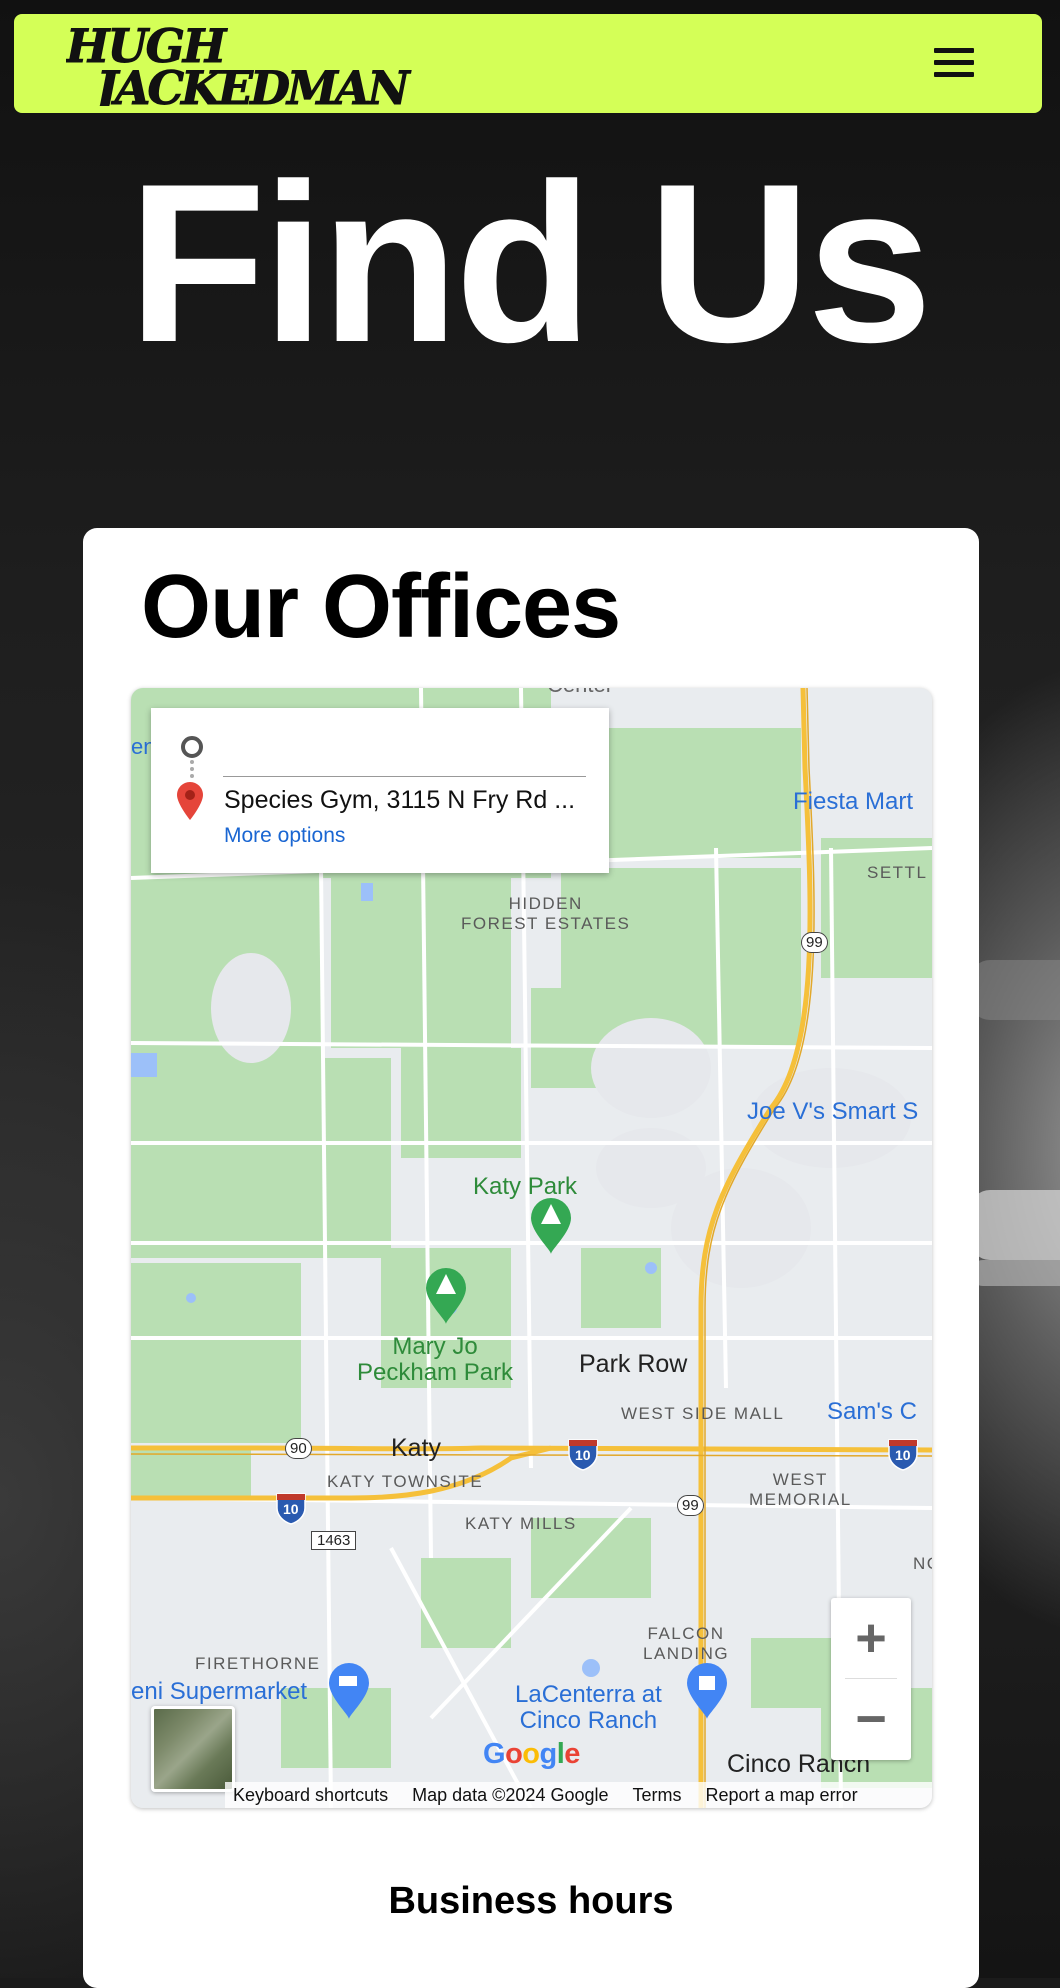  I want to click on keyboard-shortcuts-link: Keyboard shortcuts, so click(310, 1795).